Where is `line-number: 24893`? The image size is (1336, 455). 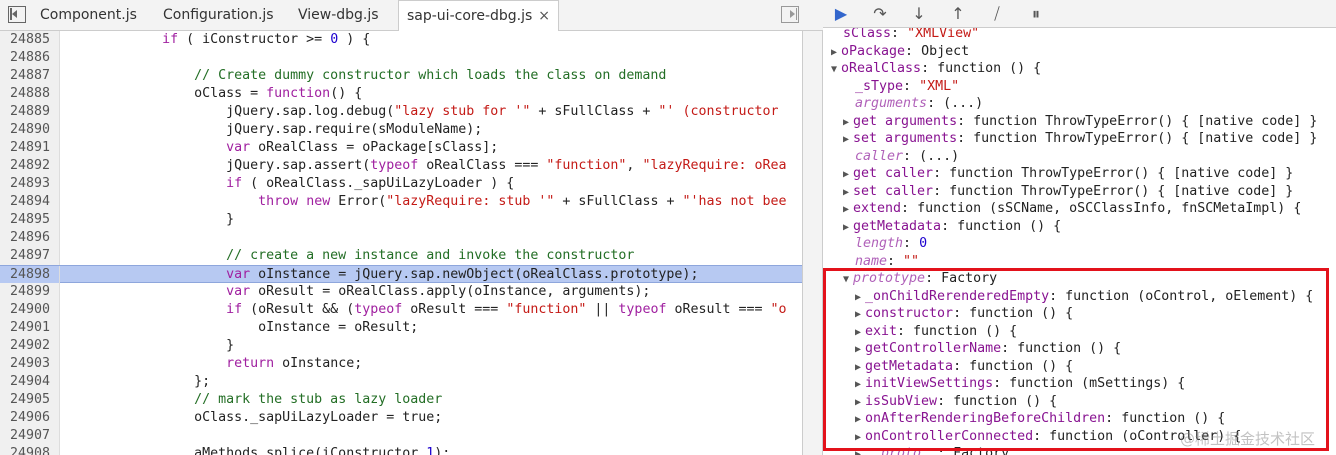
line-number: 24893 is located at coordinates (30, 184).